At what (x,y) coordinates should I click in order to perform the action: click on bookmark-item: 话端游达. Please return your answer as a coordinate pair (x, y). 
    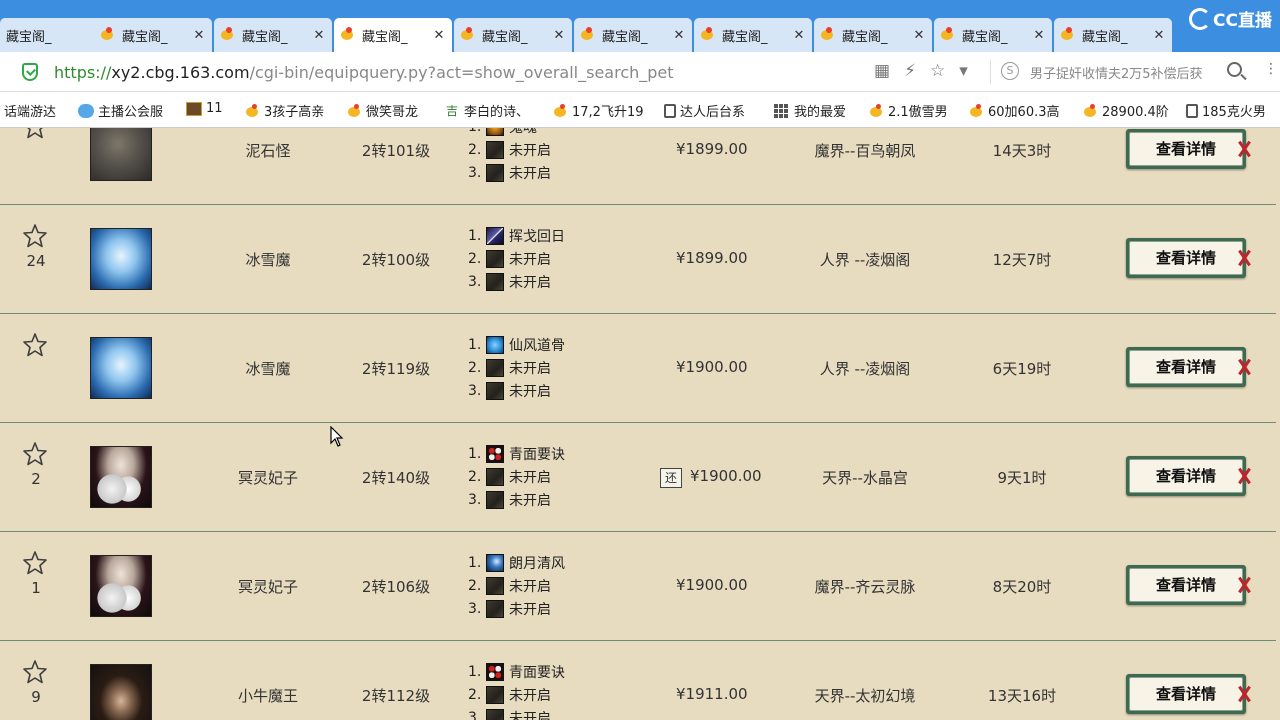
    Looking at the image, I should click on (30, 110).